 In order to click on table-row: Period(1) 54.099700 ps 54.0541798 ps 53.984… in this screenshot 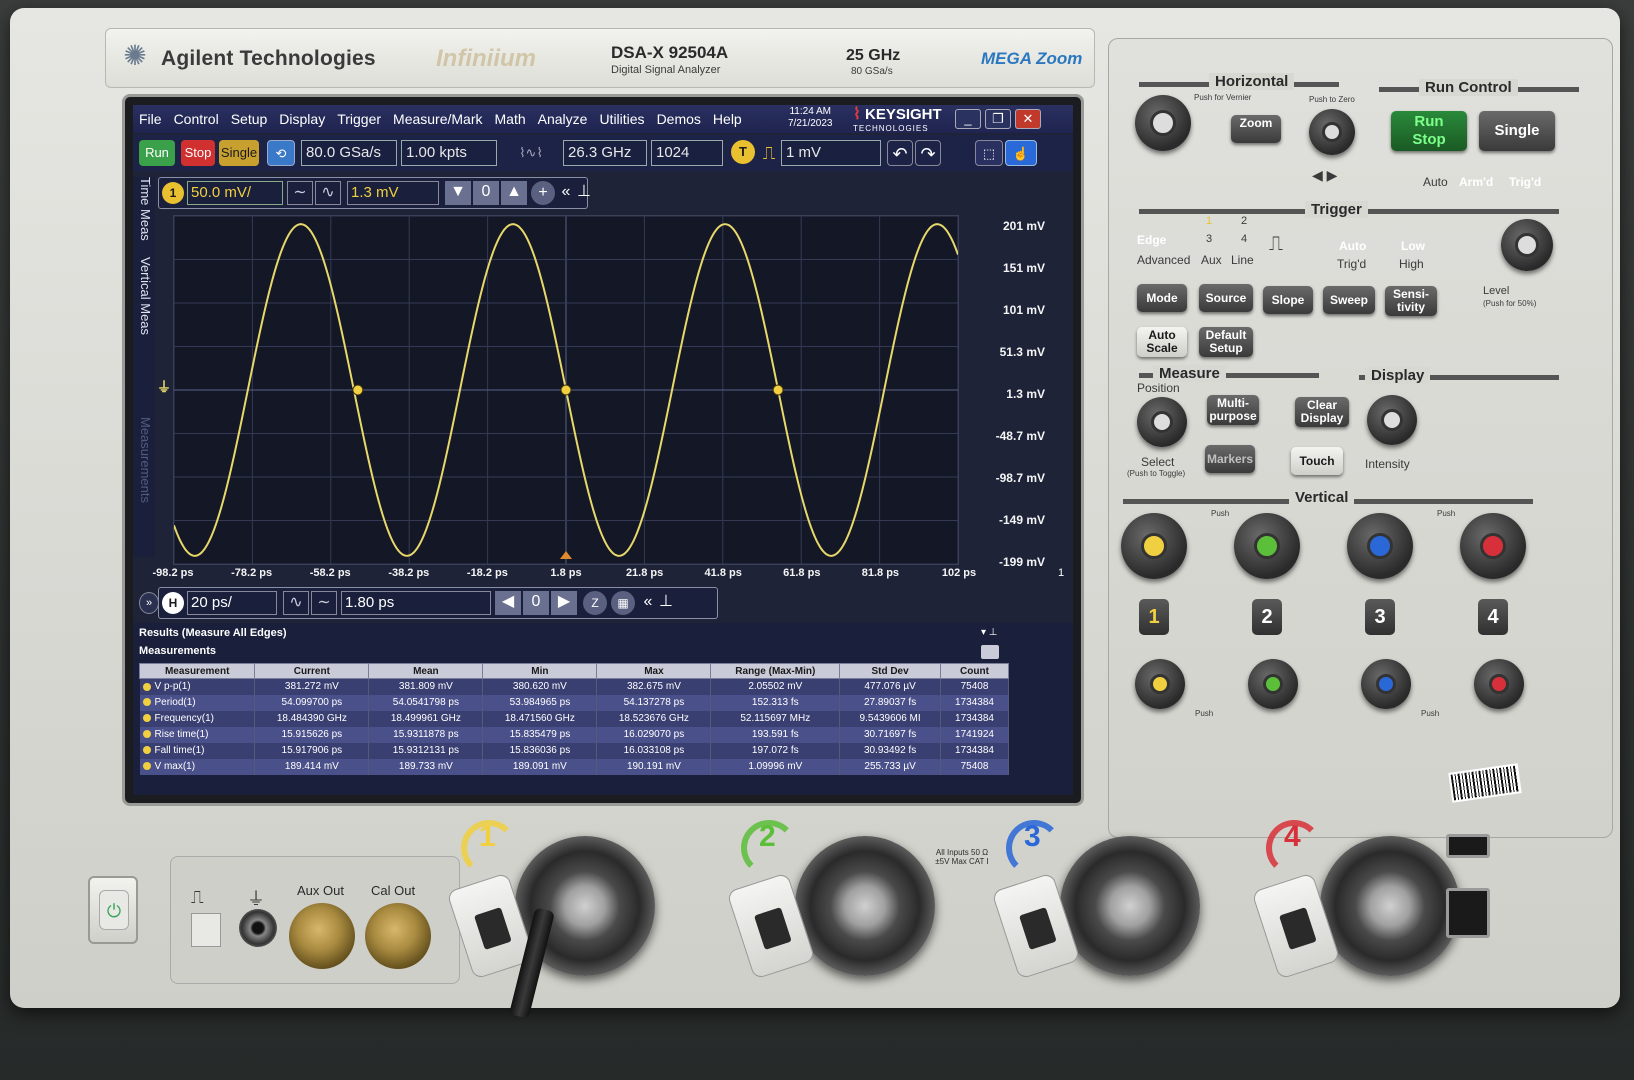, I will do `click(574, 702)`.